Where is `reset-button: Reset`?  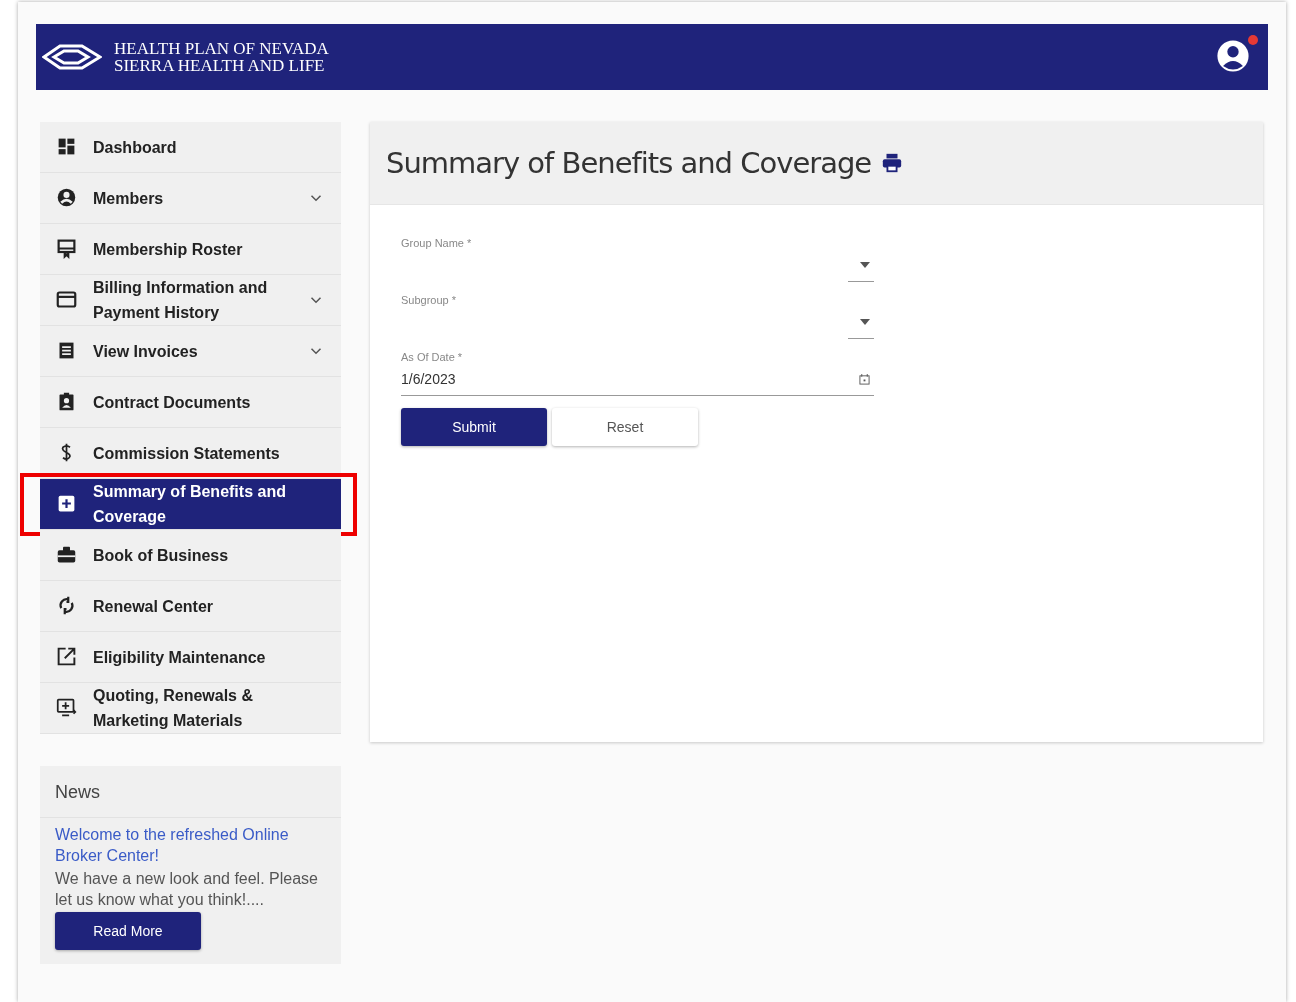
reset-button: Reset is located at coordinates (625, 427).